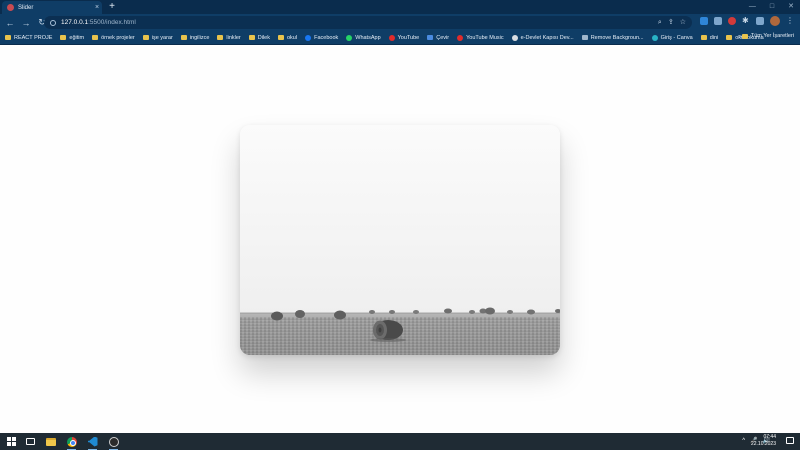 Image resolution: width=800 pixels, height=450 pixels. Describe the element at coordinates (72, 38) in the screenshot. I see `bookmark-egitim: eğitim` at that location.